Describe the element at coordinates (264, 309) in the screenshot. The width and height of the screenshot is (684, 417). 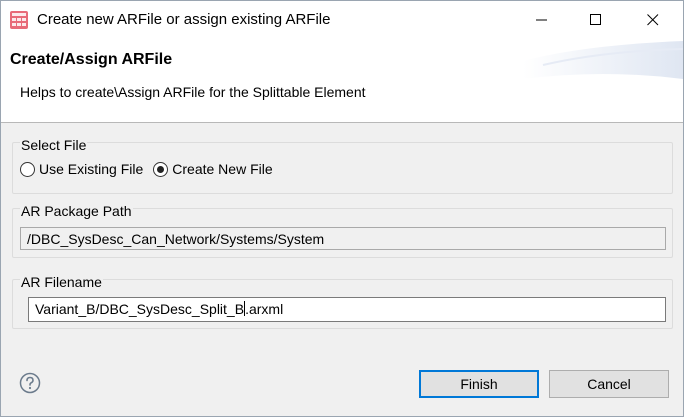
I see `filename-text-after-caret: .arxml` at that location.